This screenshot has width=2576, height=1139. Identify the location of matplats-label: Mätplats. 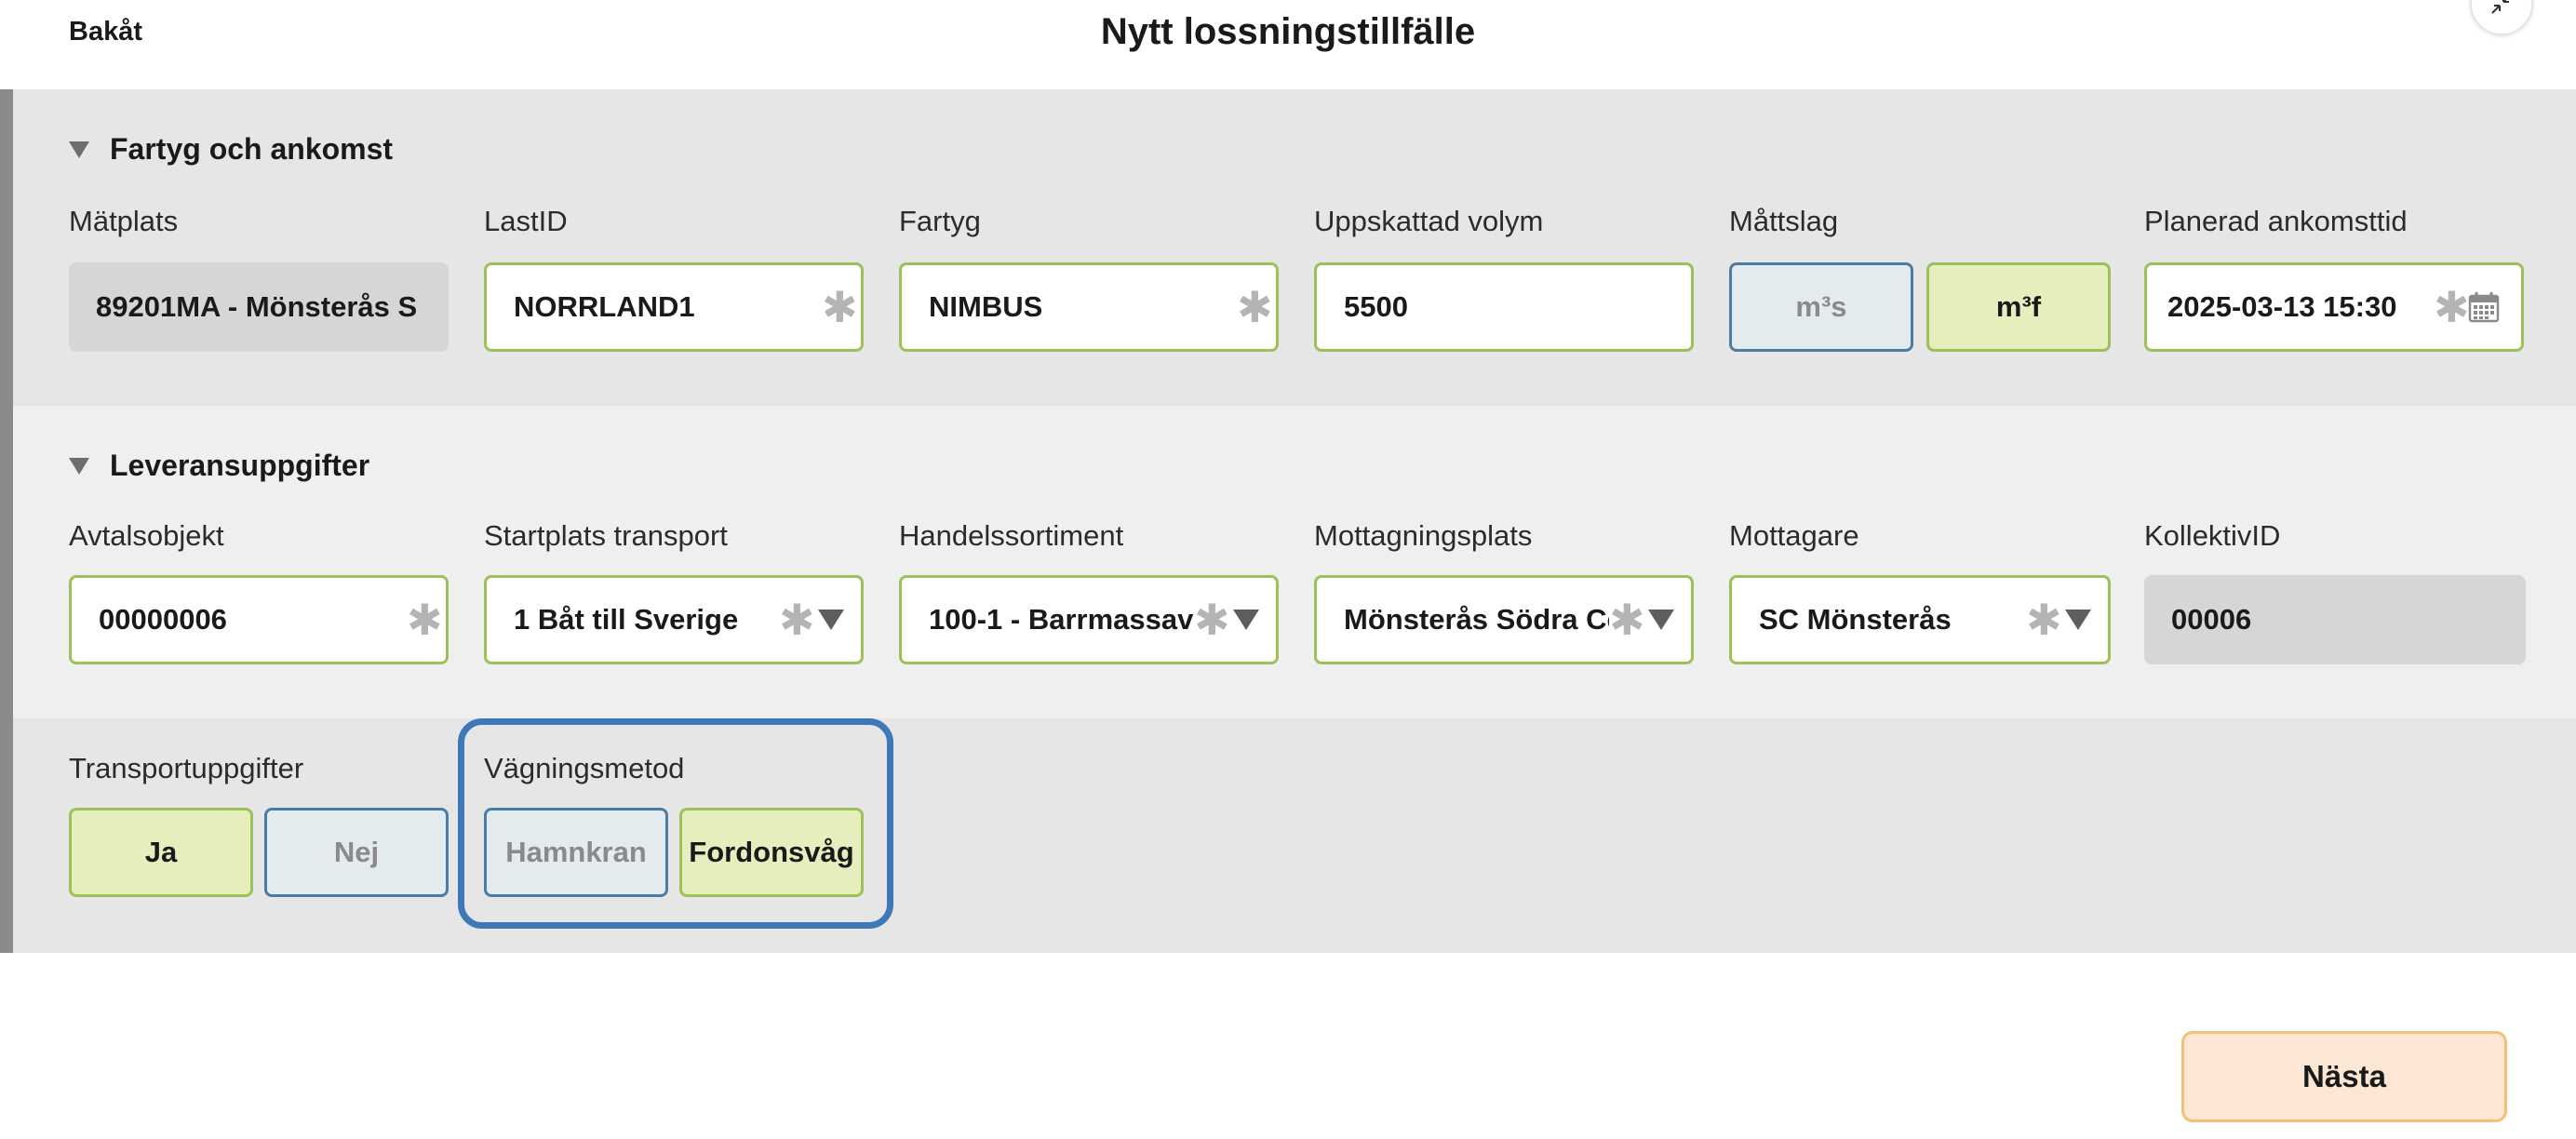
(124, 221).